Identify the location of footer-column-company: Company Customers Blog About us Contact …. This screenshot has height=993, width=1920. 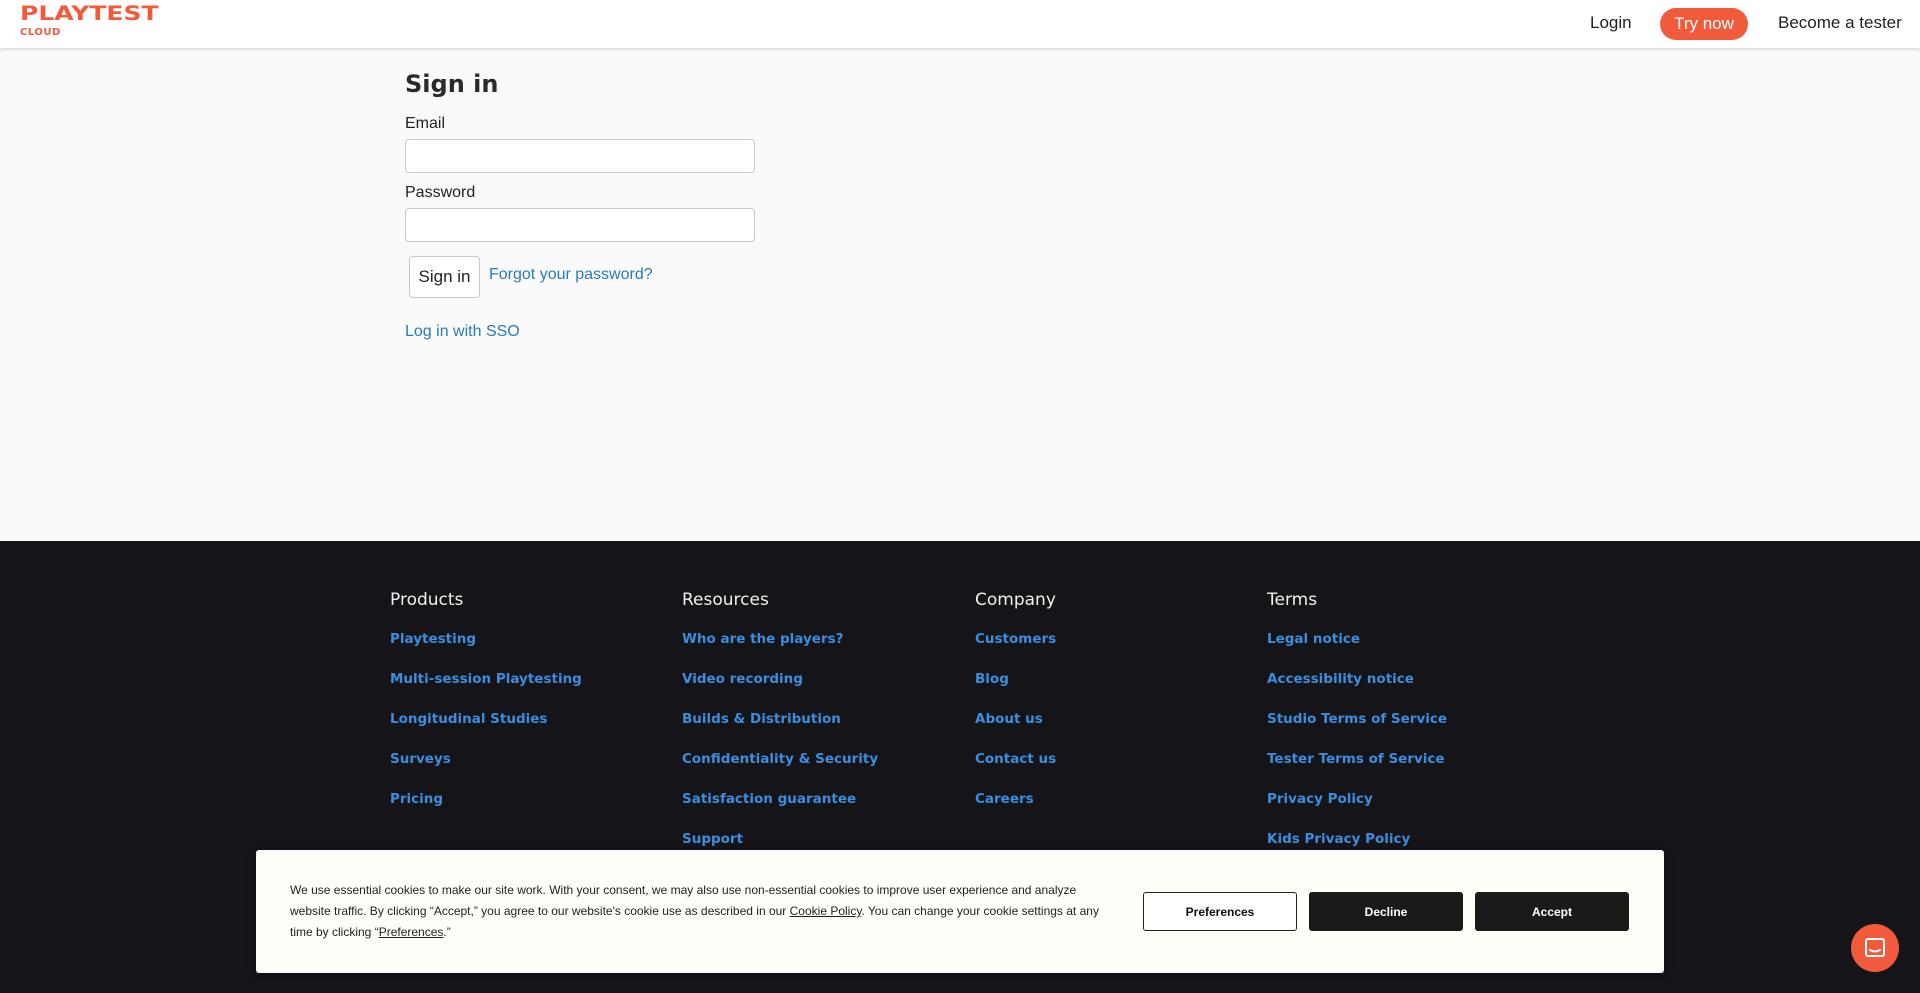
(1015, 710).